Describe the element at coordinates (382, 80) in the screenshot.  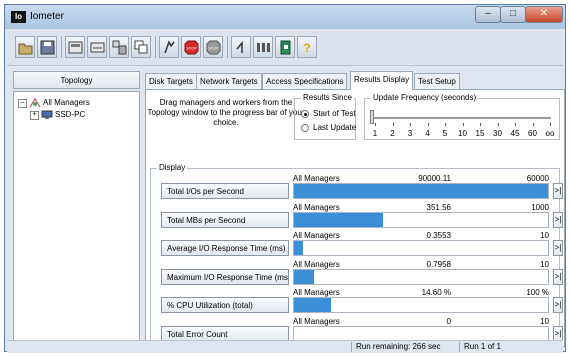
I see `tab-results-display: Results Display` at that location.